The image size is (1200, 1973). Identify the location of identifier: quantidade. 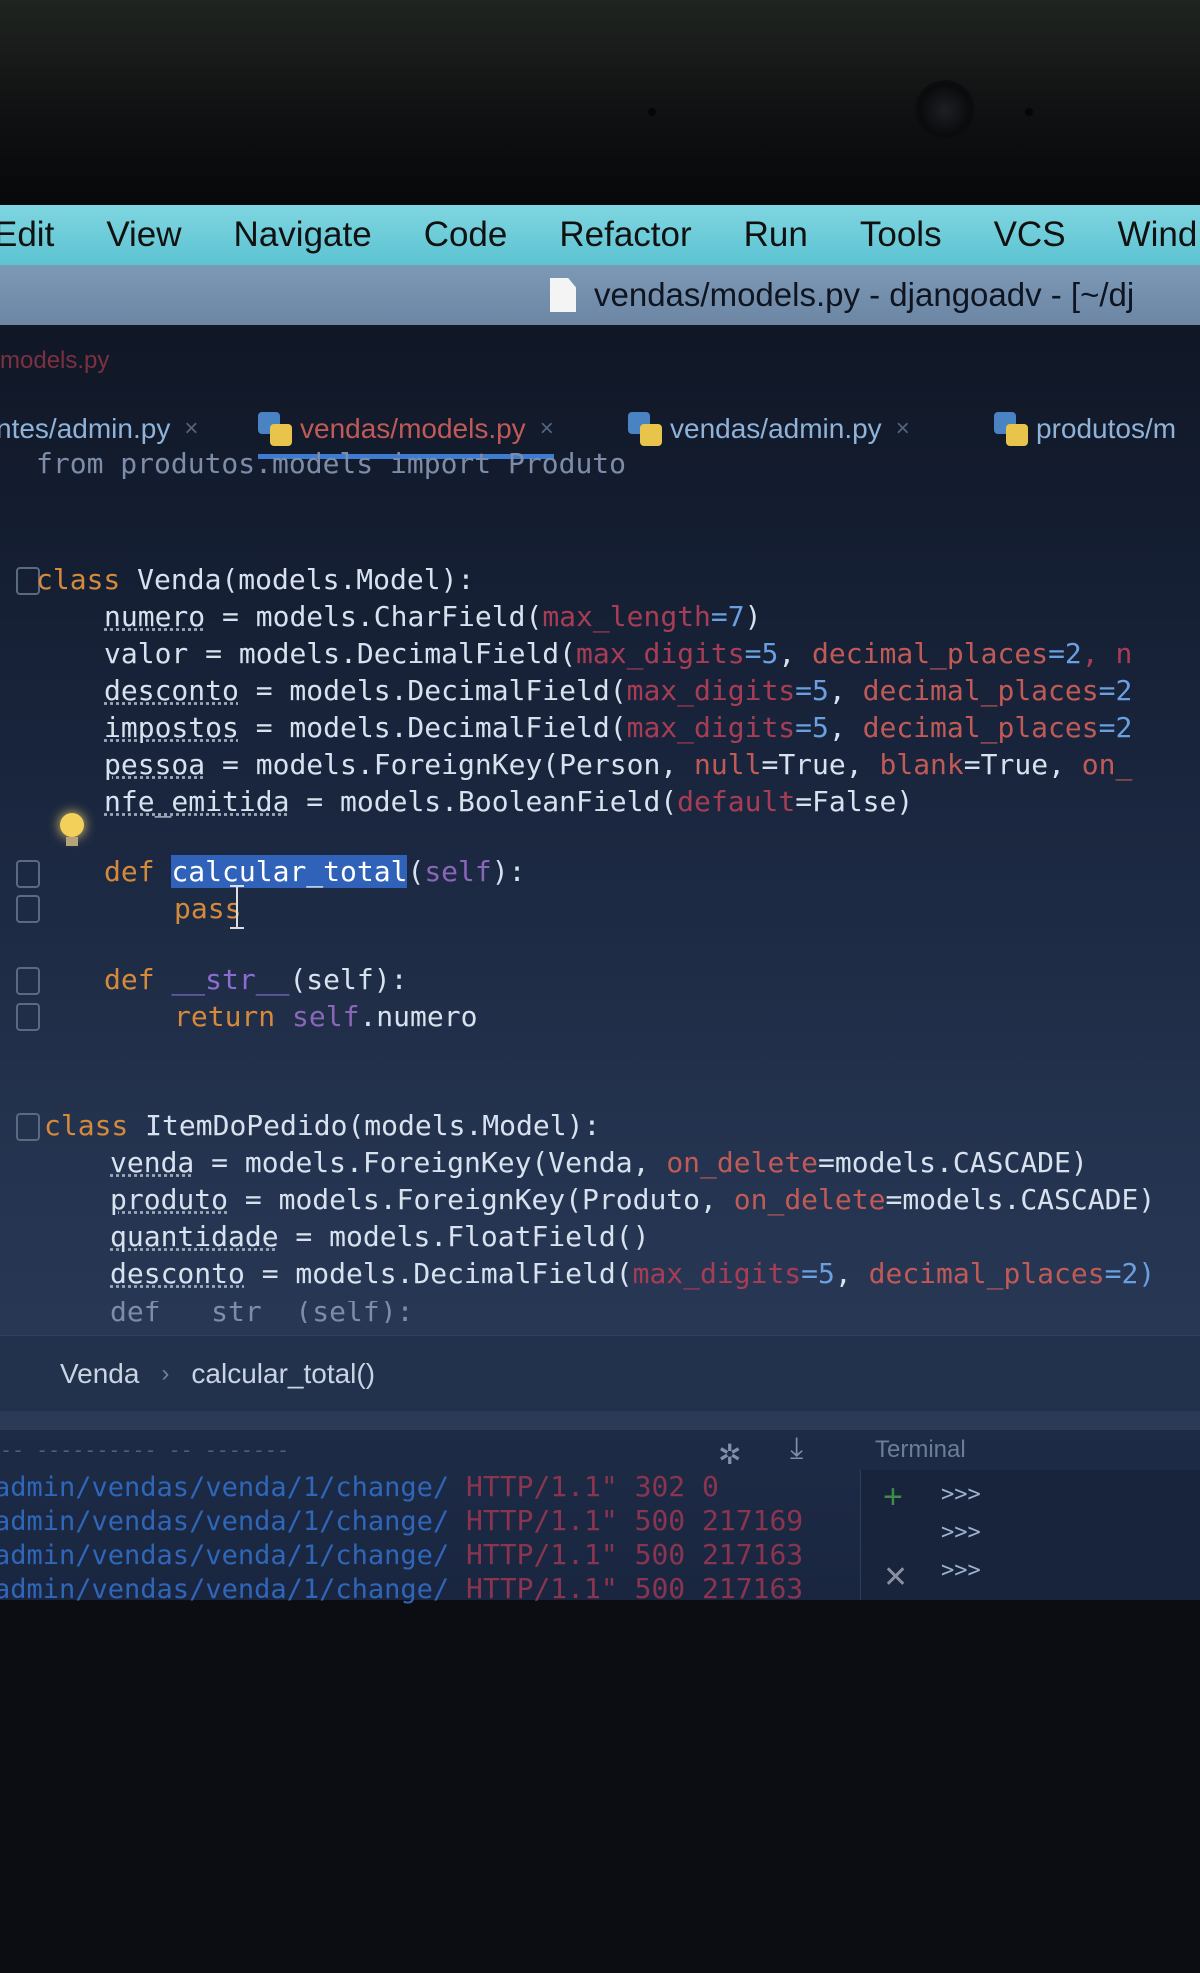
(194, 1236).